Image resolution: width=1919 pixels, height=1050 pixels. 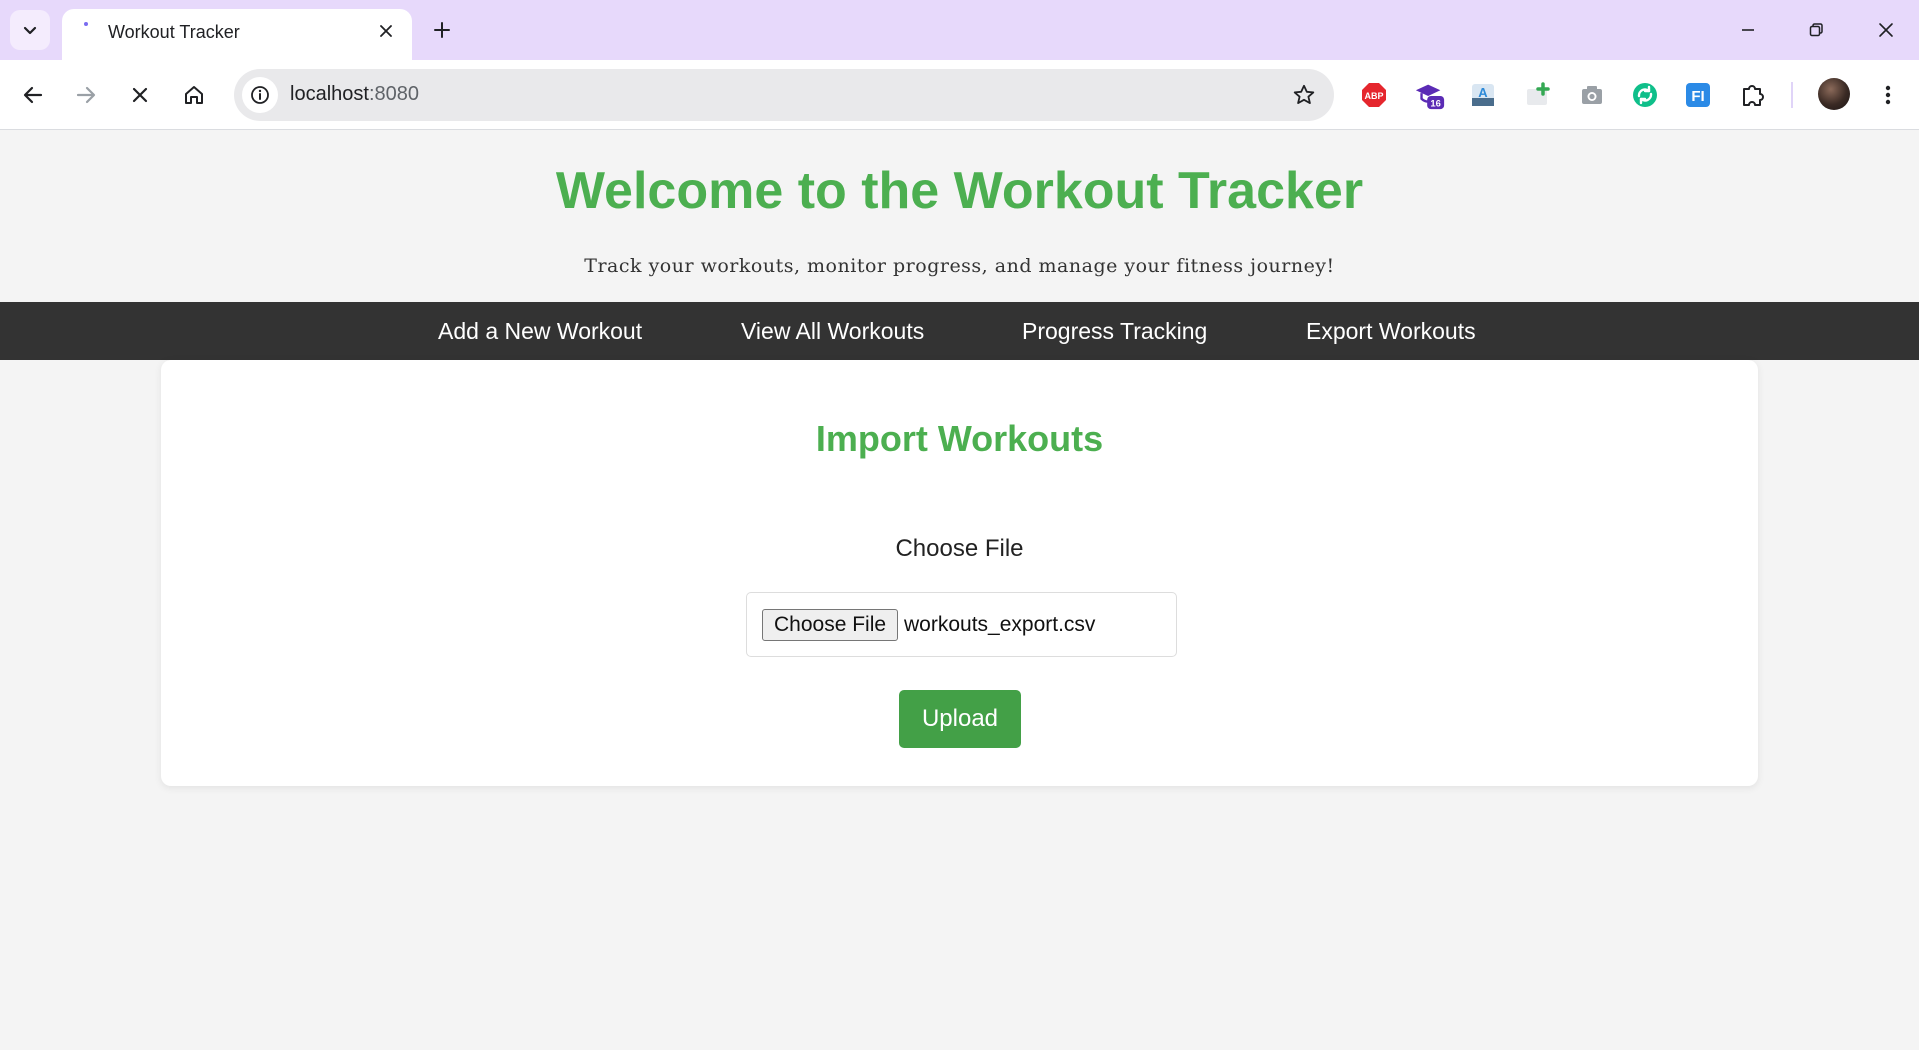 I want to click on home-icon, so click(x=194, y=95).